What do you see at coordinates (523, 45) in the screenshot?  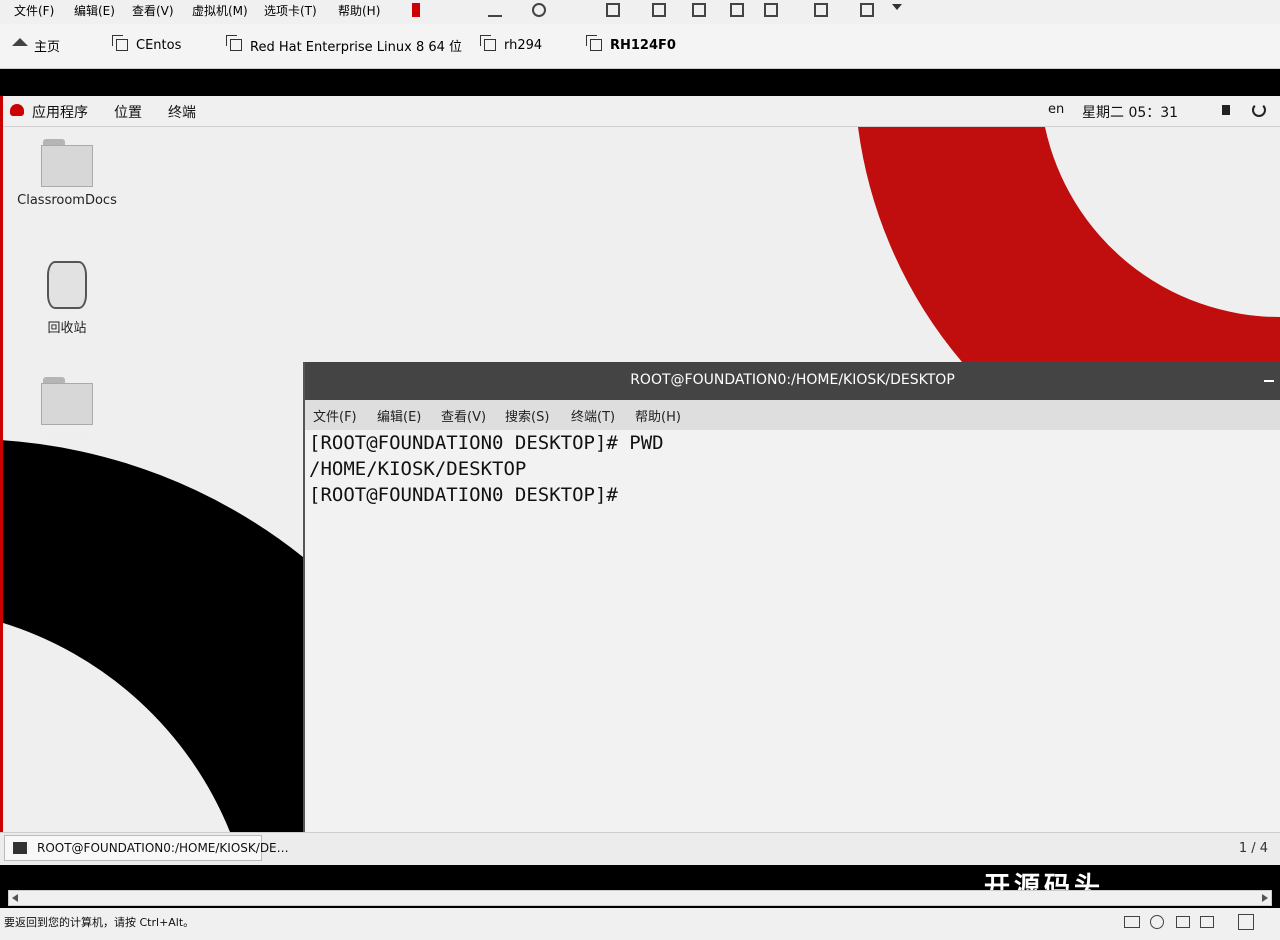 I see `tab-label: rh294` at bounding box center [523, 45].